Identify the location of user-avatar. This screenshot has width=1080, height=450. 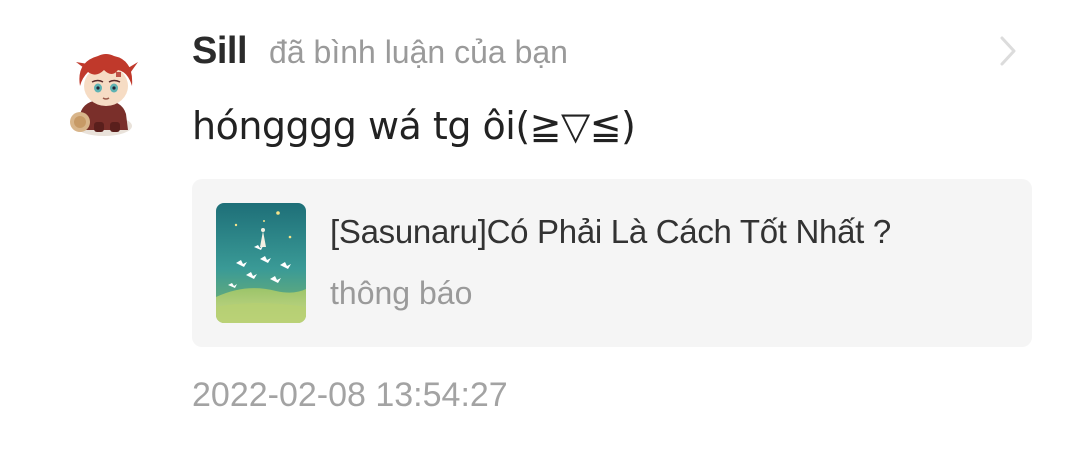
(103, 94).